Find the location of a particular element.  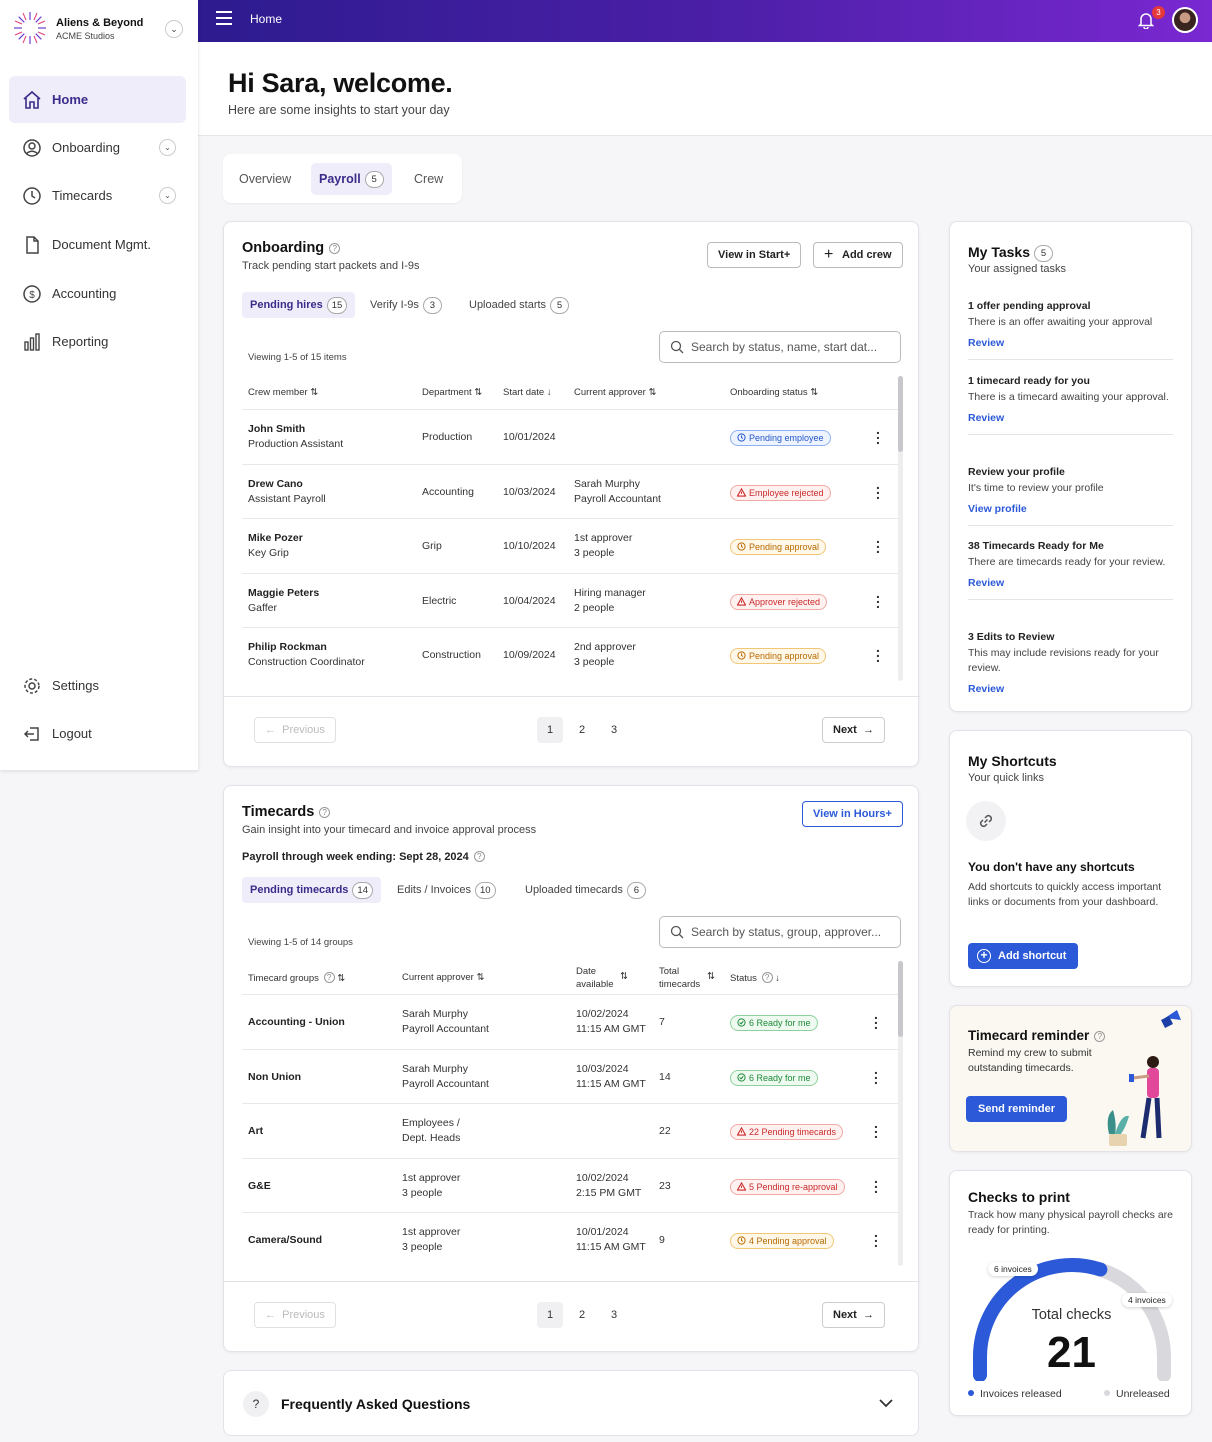

task-link: View profile is located at coordinates (1070, 509).